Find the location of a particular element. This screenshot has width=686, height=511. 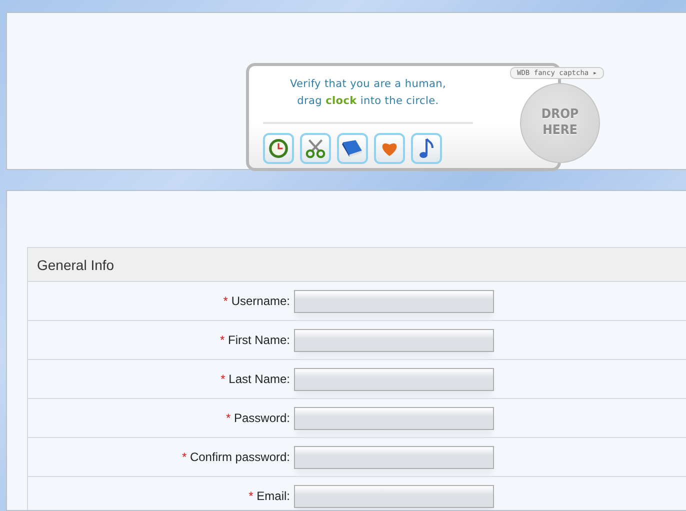

clock-icon is located at coordinates (278, 148).